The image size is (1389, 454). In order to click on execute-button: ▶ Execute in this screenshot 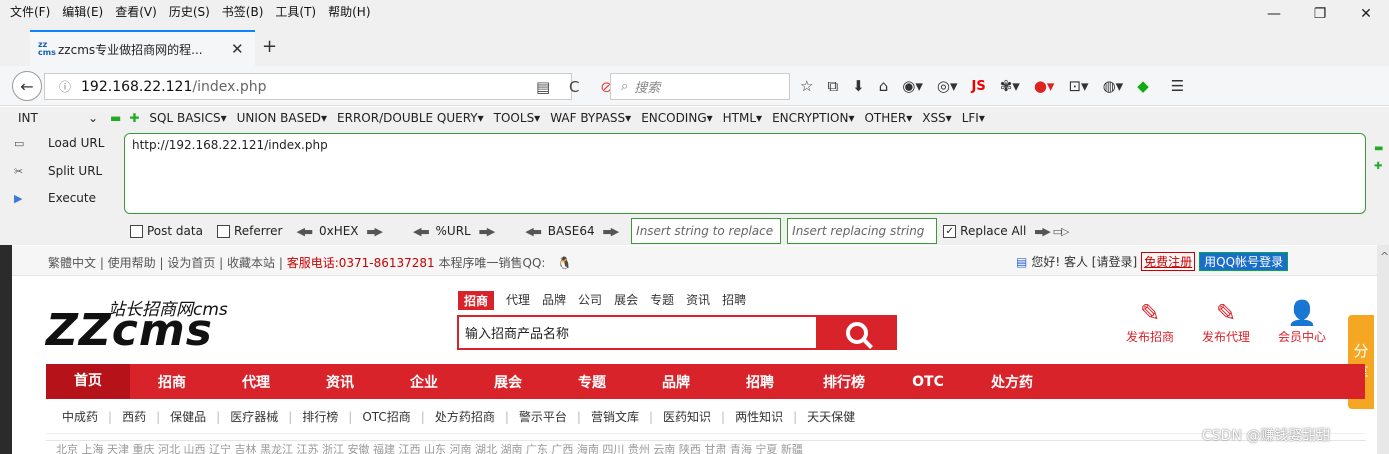, I will do `click(55, 198)`.